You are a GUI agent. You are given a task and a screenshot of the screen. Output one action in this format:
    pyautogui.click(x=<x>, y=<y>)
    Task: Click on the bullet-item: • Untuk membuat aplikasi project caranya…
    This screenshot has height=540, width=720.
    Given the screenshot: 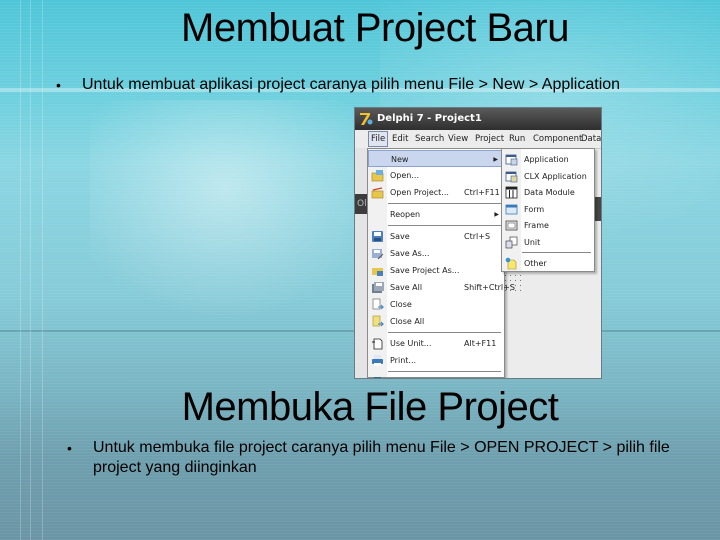 What is the action you would take?
    pyautogui.click(x=339, y=85)
    